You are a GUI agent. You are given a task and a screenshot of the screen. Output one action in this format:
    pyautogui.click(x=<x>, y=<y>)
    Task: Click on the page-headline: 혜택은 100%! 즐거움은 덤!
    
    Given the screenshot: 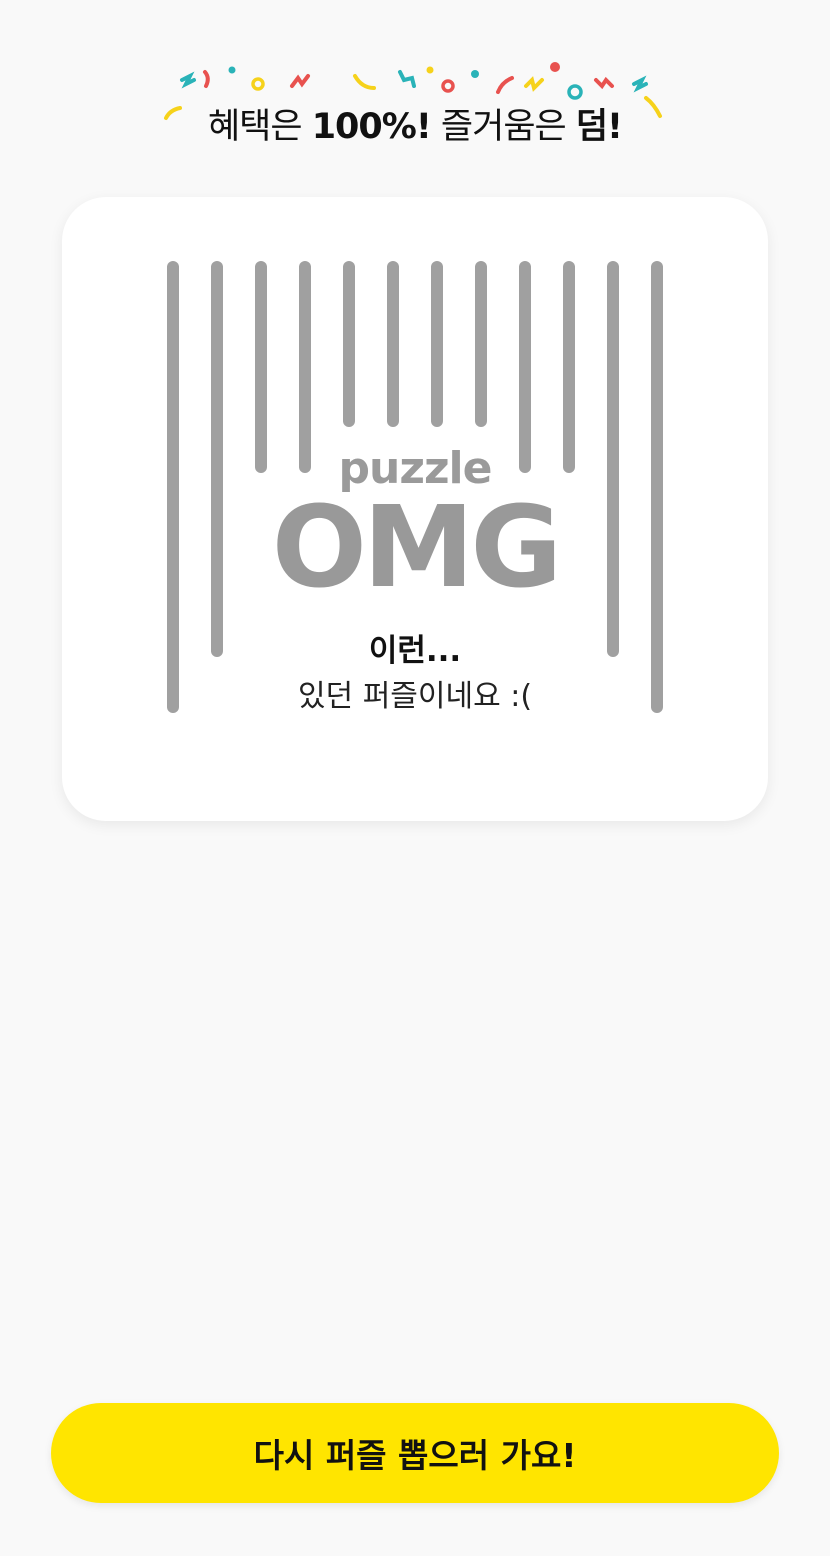 What is the action you would take?
    pyautogui.click(x=415, y=123)
    